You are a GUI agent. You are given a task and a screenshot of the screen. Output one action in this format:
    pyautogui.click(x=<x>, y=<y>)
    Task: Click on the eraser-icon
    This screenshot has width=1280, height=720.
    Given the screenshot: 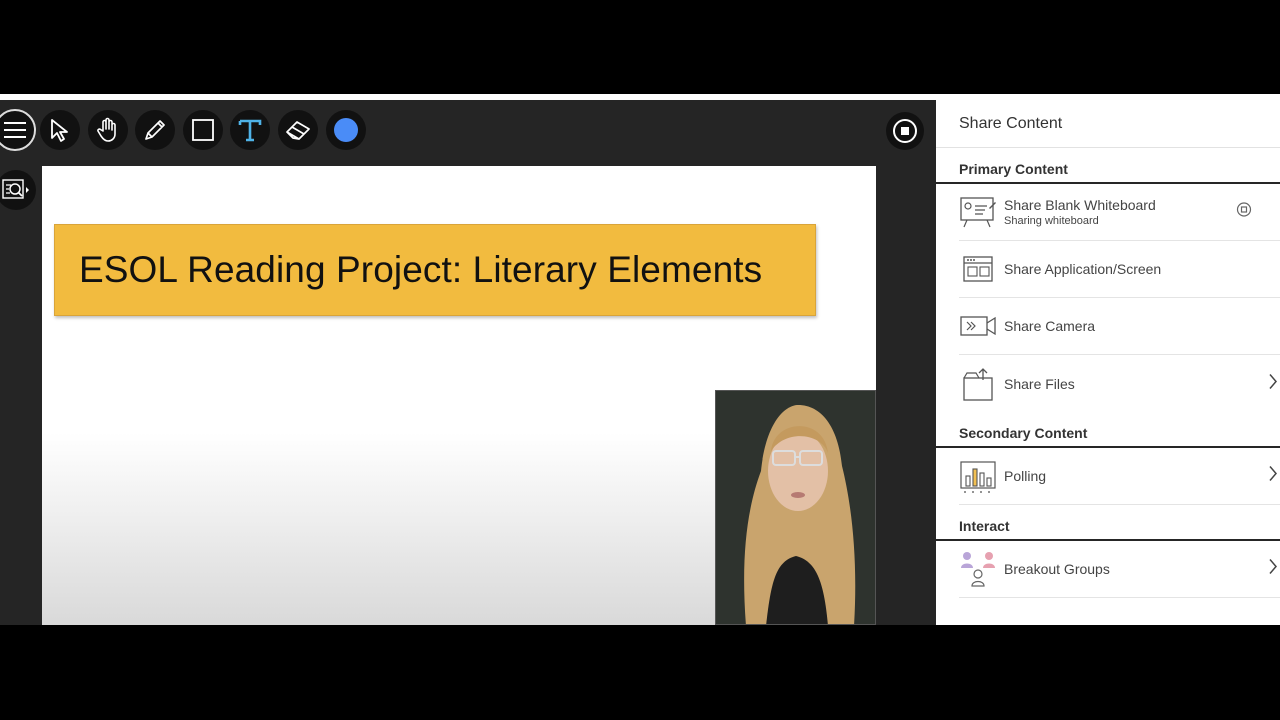 What is the action you would take?
    pyautogui.click(x=298, y=130)
    